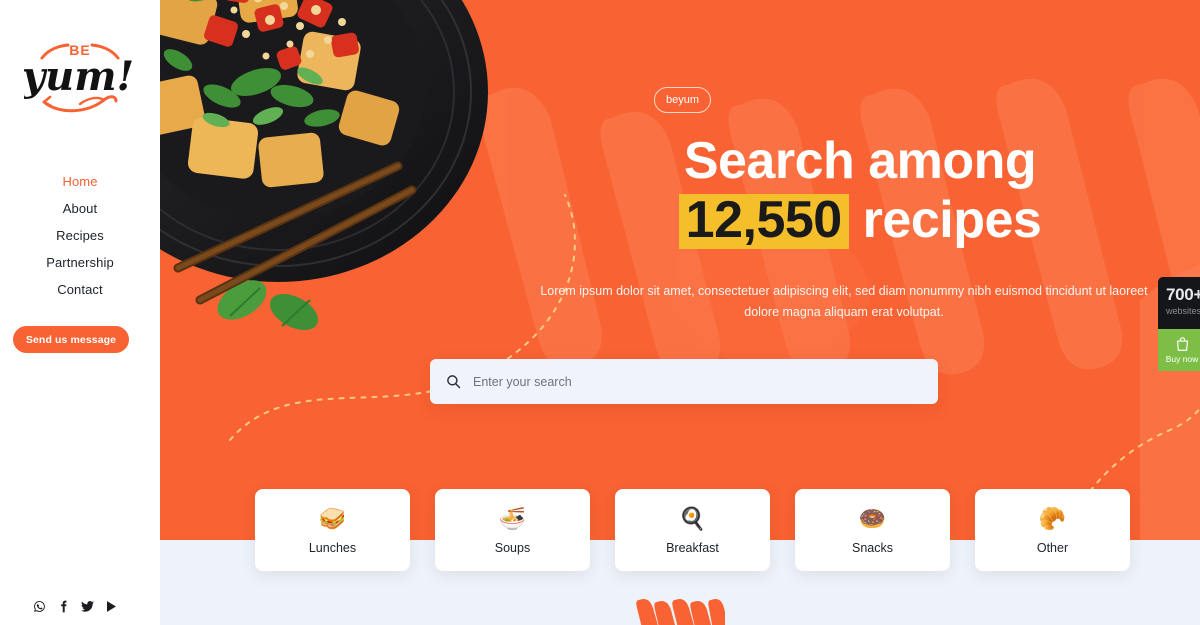  I want to click on headline-recipe-count: 12,550, so click(763, 221).